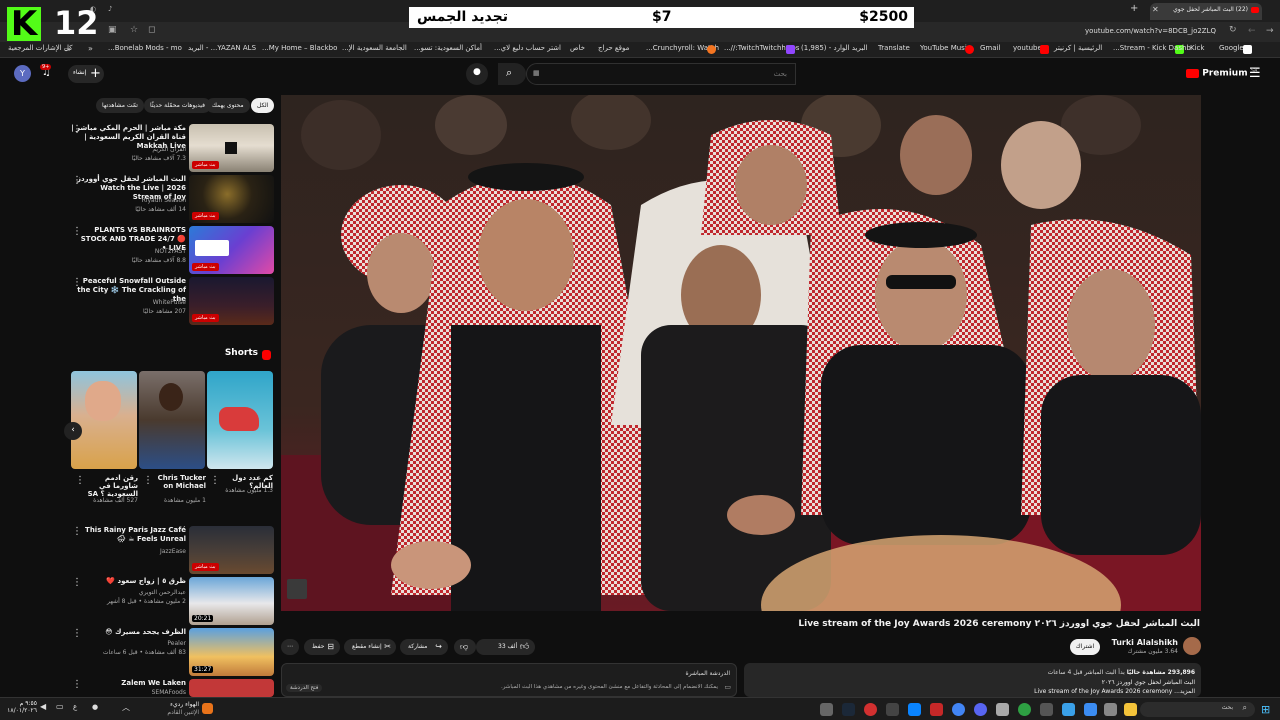  What do you see at coordinates (1252, 31) in the screenshot?
I see `forward-icon: ←` at bounding box center [1252, 31].